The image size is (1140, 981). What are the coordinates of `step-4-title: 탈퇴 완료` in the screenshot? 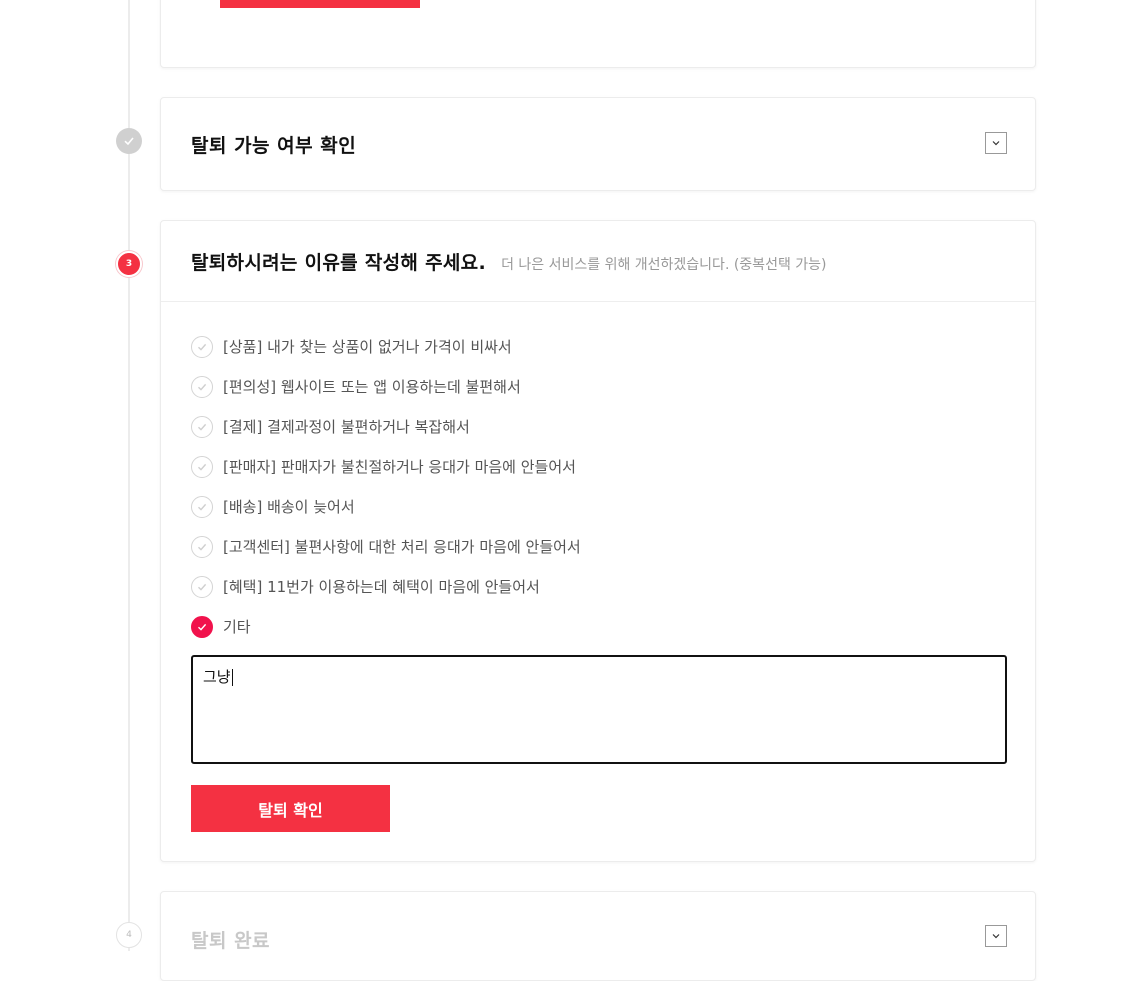 It's located at (231, 941).